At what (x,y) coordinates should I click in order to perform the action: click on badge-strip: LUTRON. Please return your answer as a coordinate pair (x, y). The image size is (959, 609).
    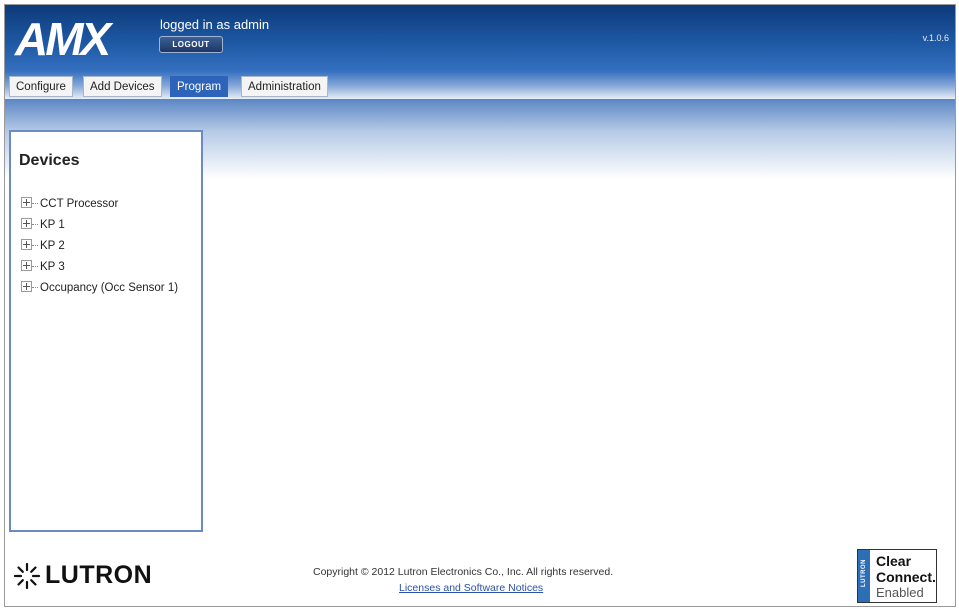
    Looking at the image, I should click on (864, 576).